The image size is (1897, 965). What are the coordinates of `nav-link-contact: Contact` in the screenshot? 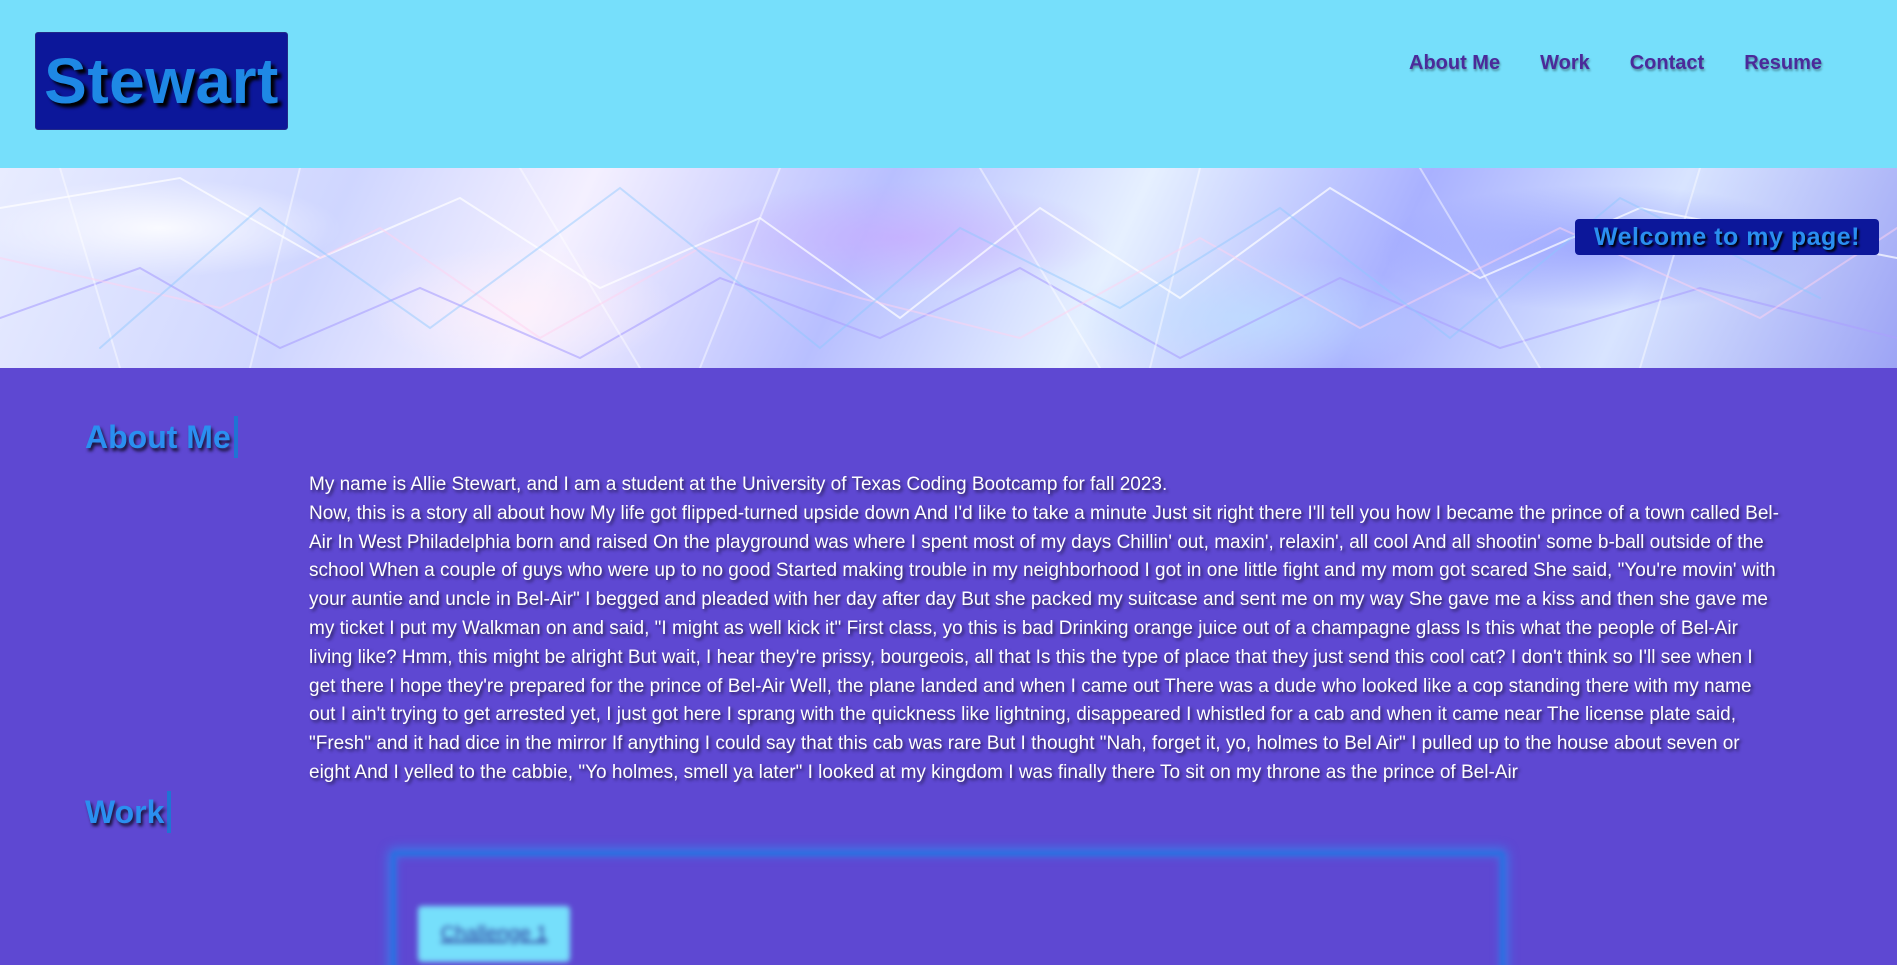 It's located at (1667, 63).